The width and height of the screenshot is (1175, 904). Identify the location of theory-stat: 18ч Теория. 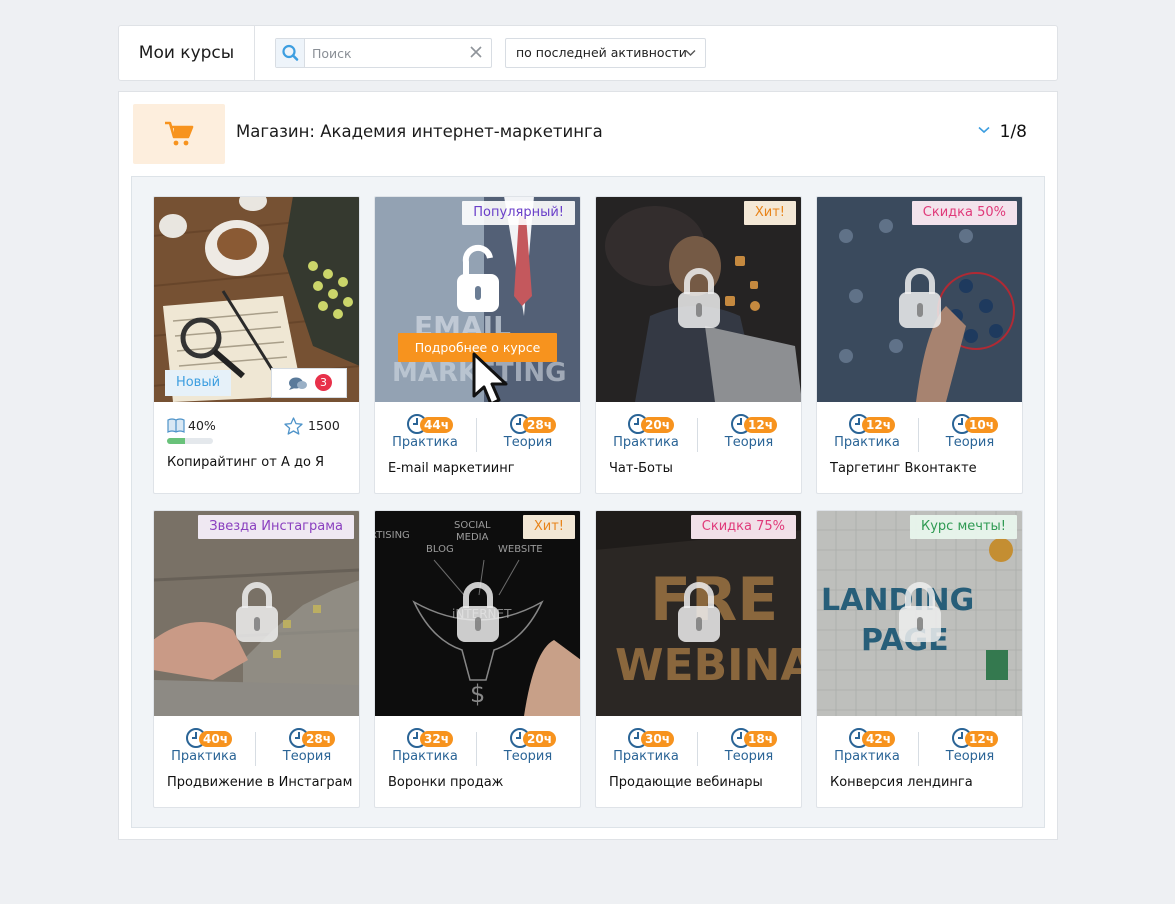
(749, 745).